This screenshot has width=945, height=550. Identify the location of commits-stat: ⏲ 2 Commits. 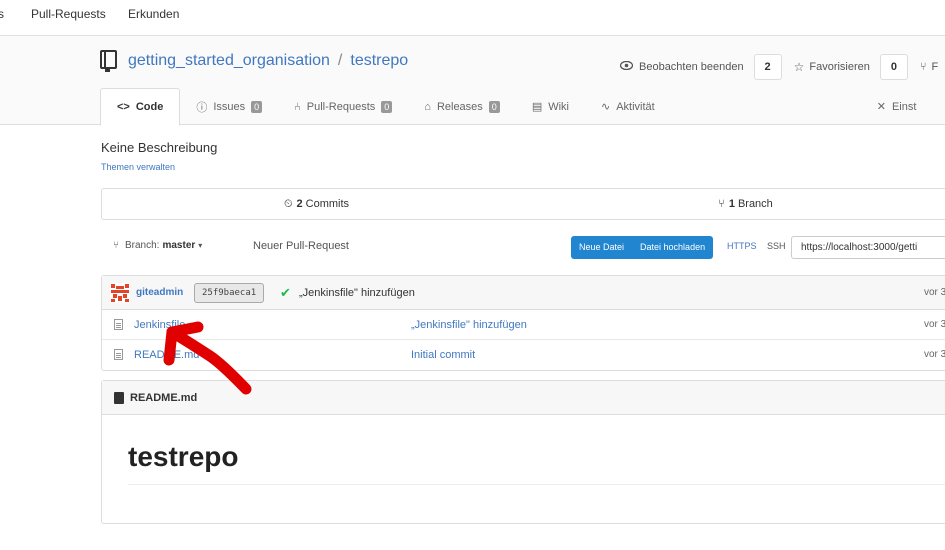
(316, 204).